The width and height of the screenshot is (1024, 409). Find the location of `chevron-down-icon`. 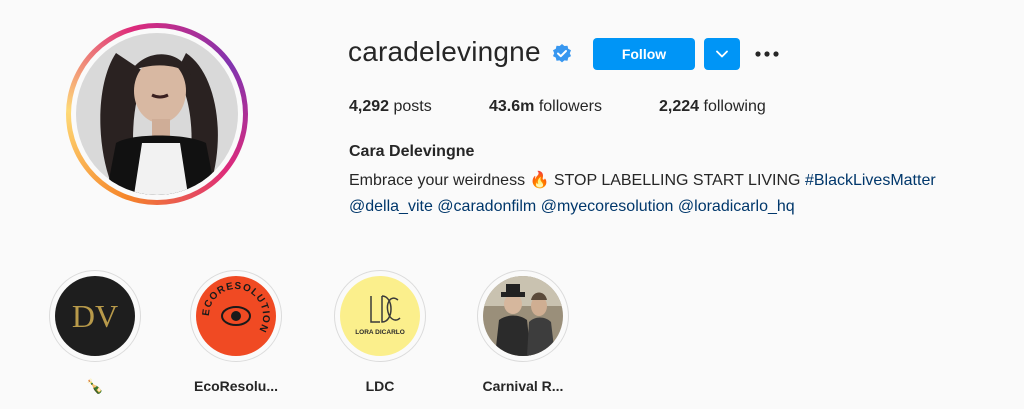

chevron-down-icon is located at coordinates (722, 54).